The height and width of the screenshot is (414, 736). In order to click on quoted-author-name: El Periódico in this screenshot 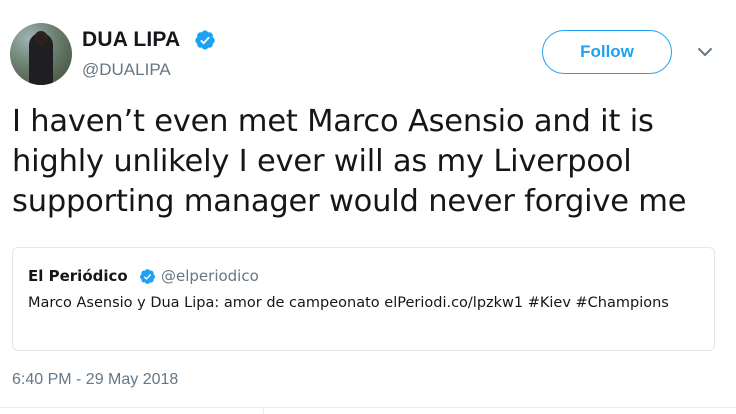, I will do `click(78, 276)`.